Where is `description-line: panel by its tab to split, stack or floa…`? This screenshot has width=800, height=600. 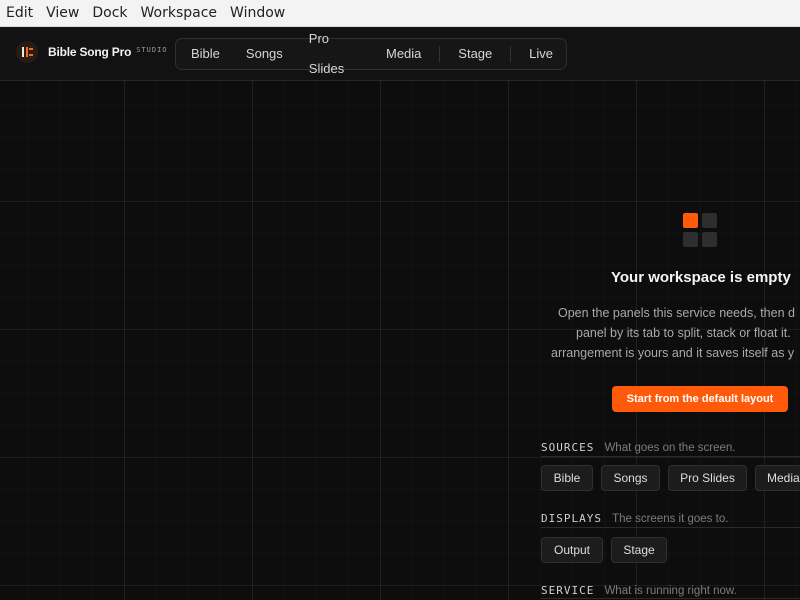 description-line: panel by its tab to split, stack or floa… is located at coordinates (683, 333).